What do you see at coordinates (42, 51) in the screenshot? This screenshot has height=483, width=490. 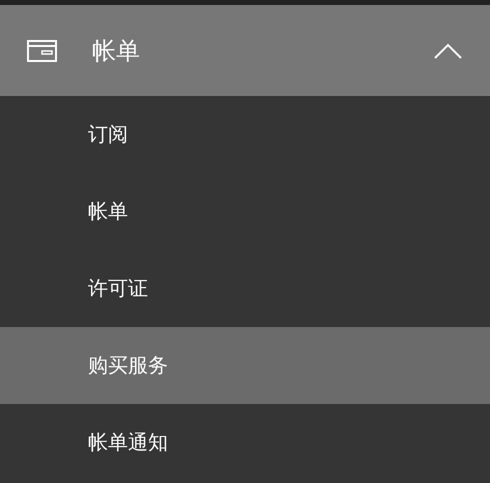 I see `card-icon` at bounding box center [42, 51].